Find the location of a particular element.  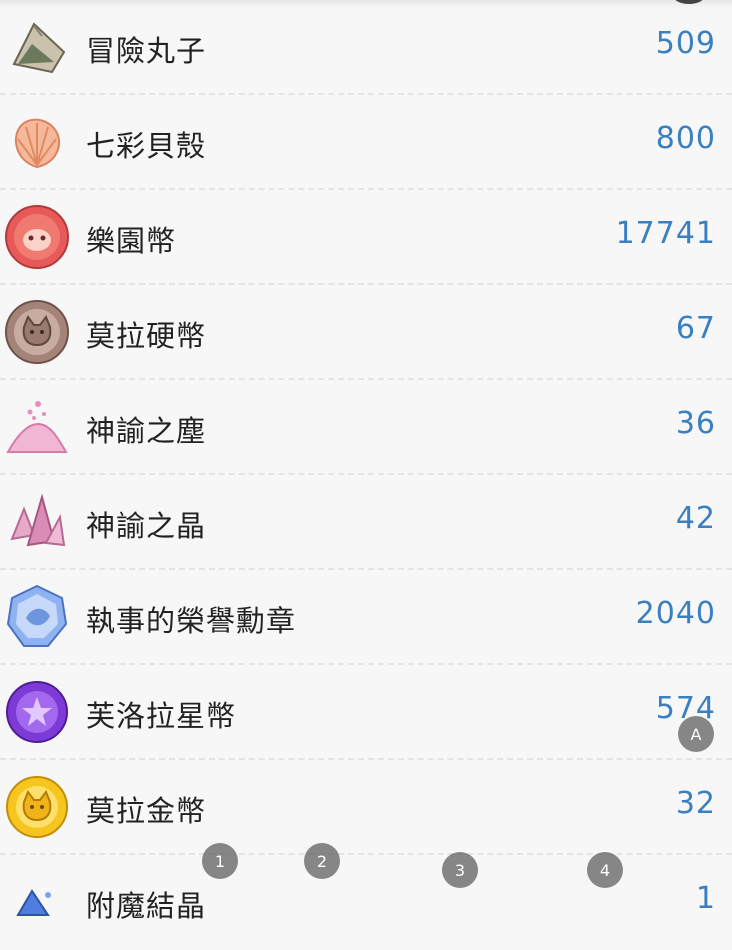

item-label: 執事的榮譽勳章 is located at coordinates (191, 621).